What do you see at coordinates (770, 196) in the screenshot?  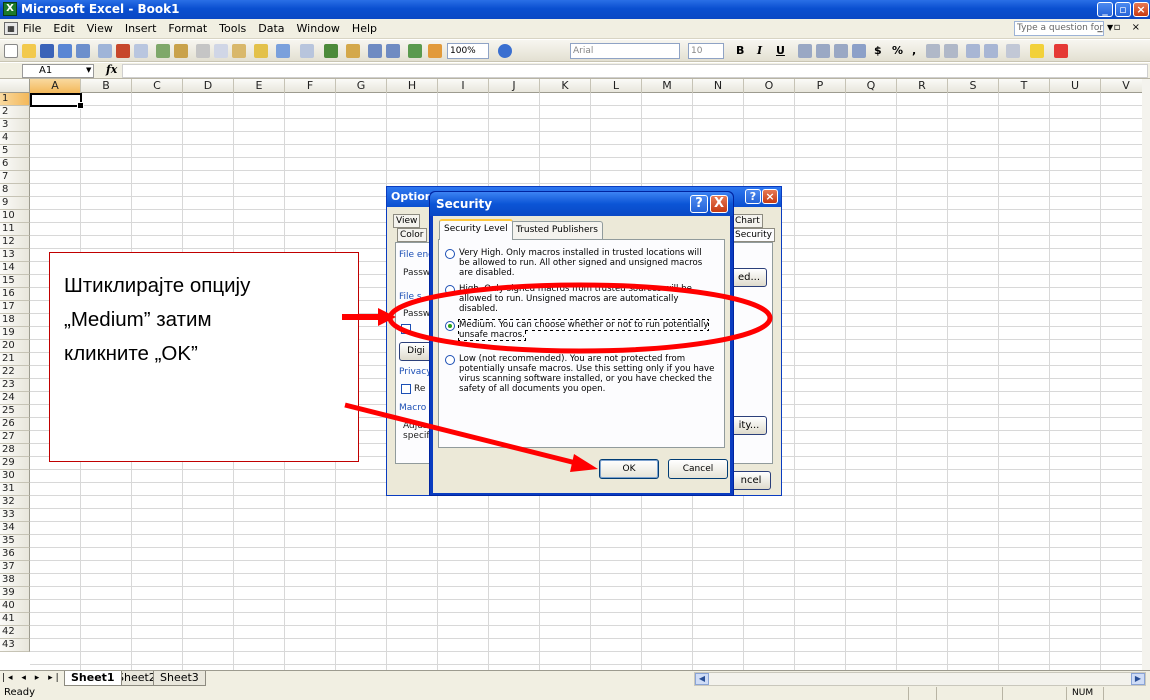 I see `close-icon: ×` at bounding box center [770, 196].